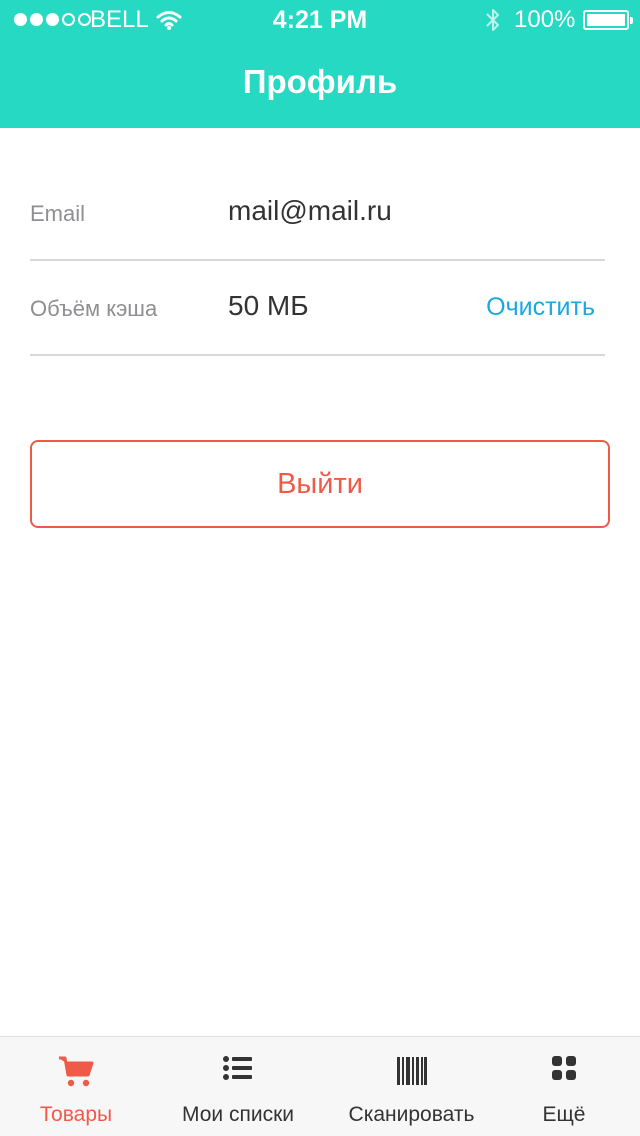  What do you see at coordinates (320, 20) in the screenshot?
I see `status-bar: BELL 4:21 PM 100%` at bounding box center [320, 20].